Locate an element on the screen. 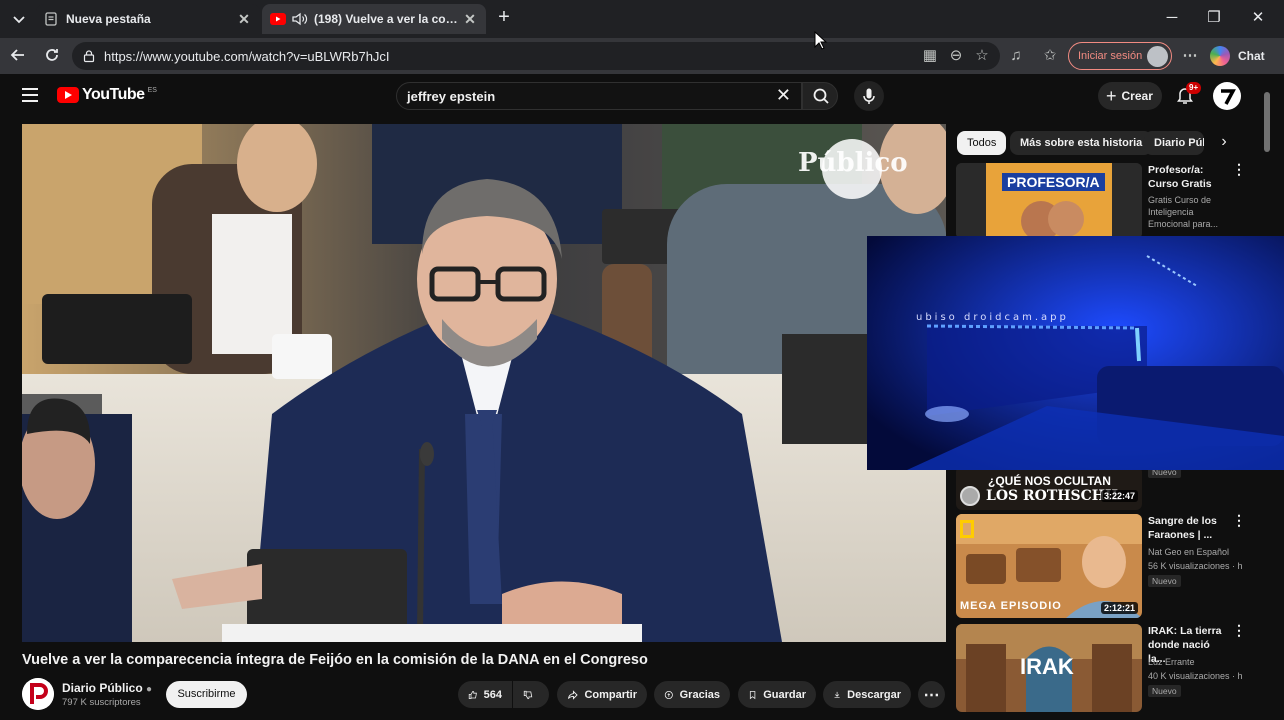 Image resolution: width=1284 pixels, height=720 pixels. scrollbar-thumb is located at coordinates (1267, 122).